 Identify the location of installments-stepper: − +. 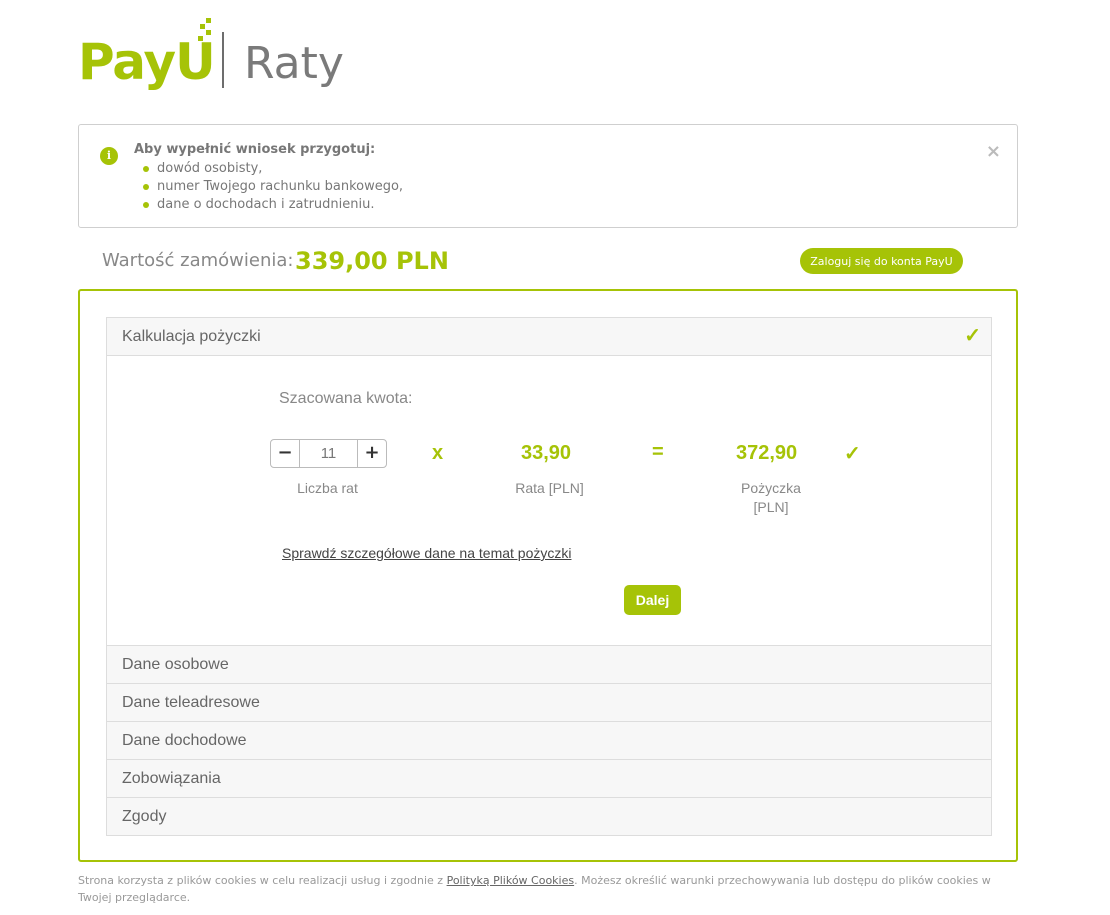
(328, 453).